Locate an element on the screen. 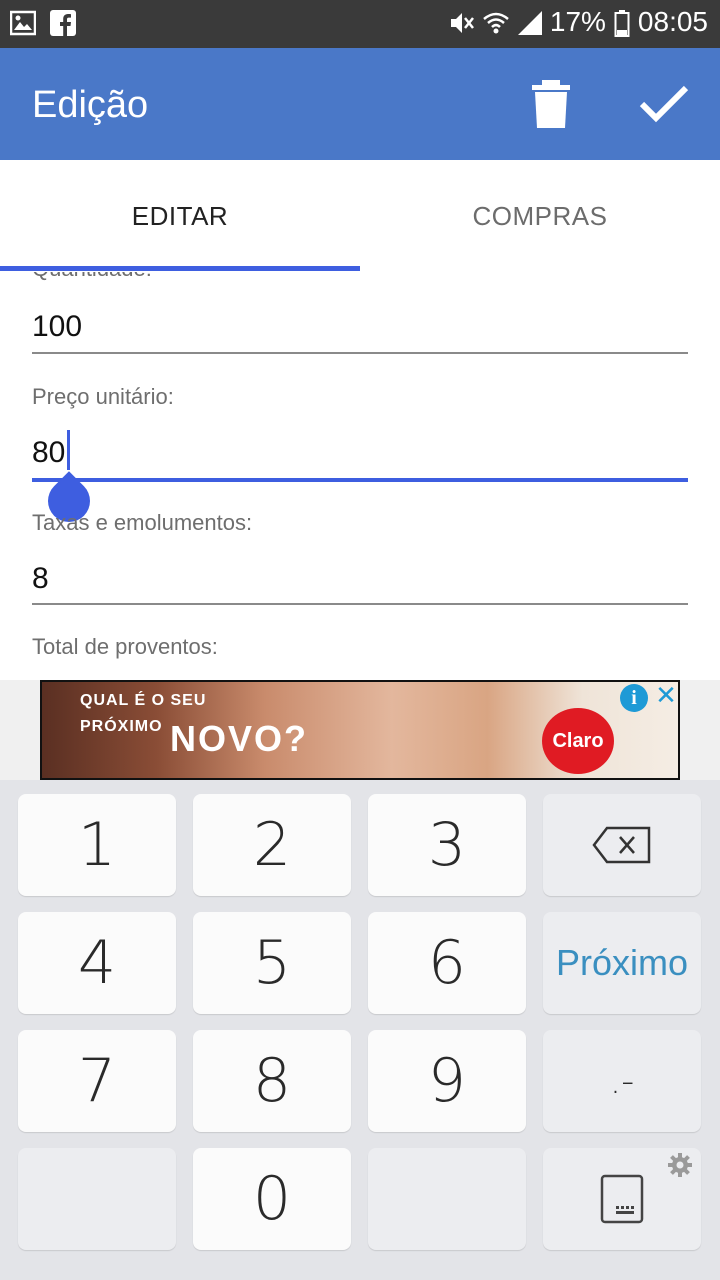 Image resolution: width=720 pixels, height=1280 pixels. backspace-icon is located at coordinates (621, 845).